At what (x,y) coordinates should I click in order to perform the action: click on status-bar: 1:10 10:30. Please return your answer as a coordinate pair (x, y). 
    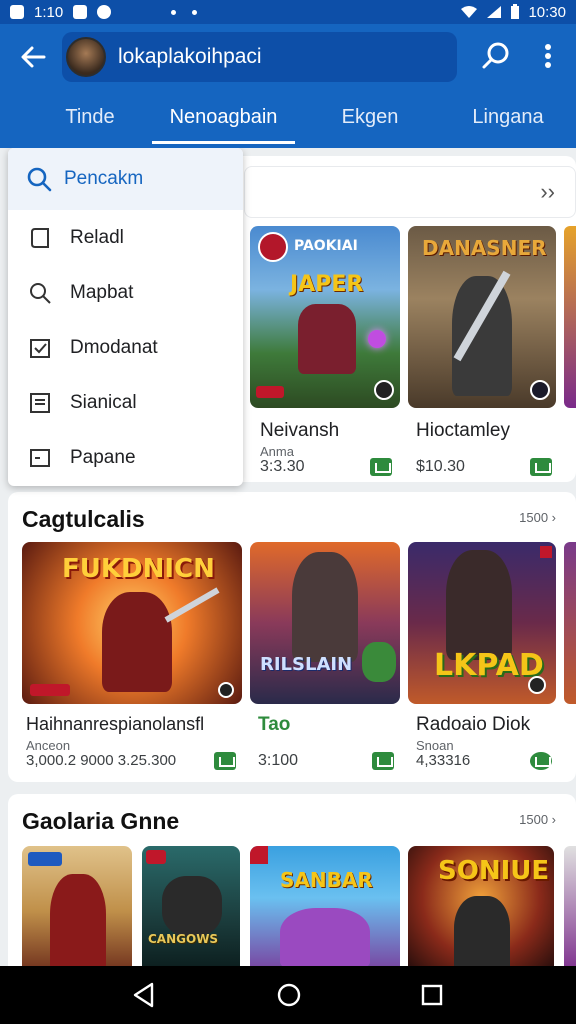
    Looking at the image, I should click on (288, 12).